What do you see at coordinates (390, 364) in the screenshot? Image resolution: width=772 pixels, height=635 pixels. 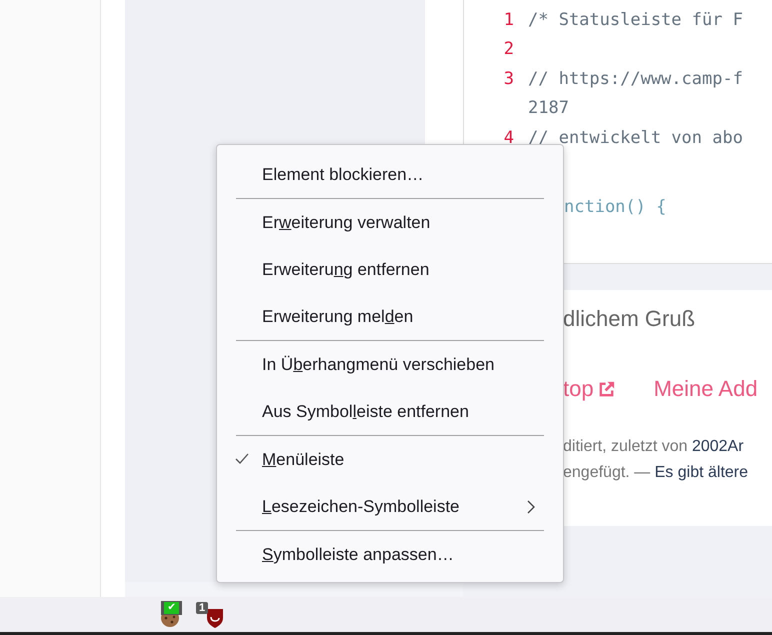 I see `menu-item: In Überhangmenü verschieben` at bounding box center [390, 364].